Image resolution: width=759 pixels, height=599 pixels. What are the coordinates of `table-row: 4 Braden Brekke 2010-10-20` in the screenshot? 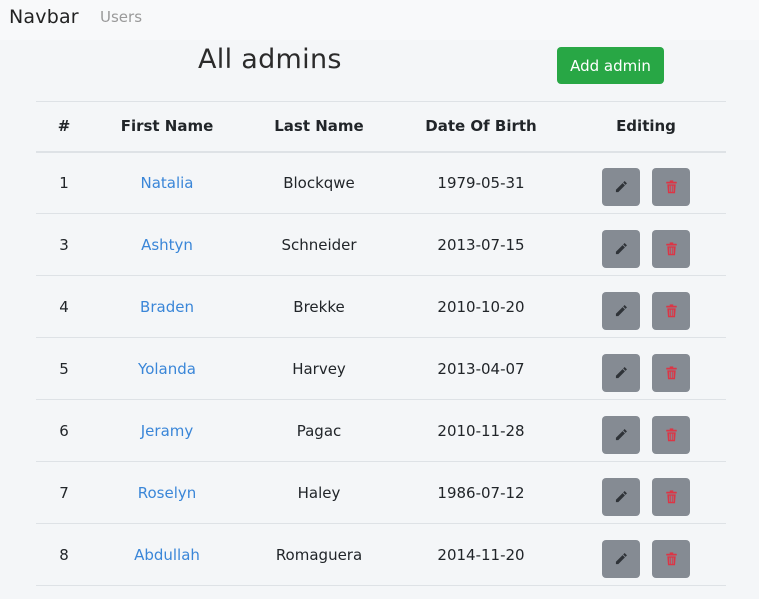 It's located at (381, 307).